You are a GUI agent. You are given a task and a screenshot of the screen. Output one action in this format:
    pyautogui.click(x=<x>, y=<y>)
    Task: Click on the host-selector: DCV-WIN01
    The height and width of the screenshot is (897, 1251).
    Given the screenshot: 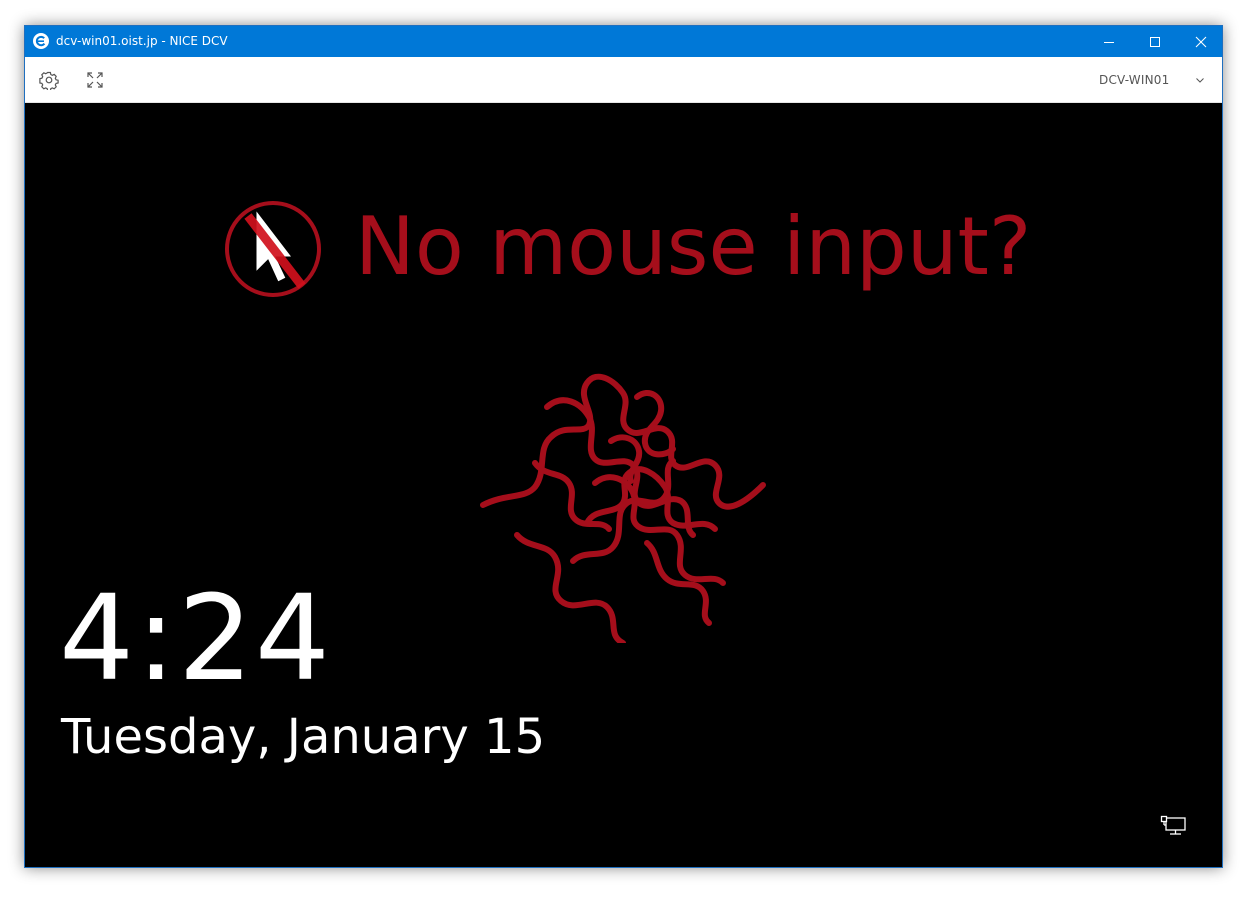 What is the action you would take?
    pyautogui.click(x=1155, y=80)
    